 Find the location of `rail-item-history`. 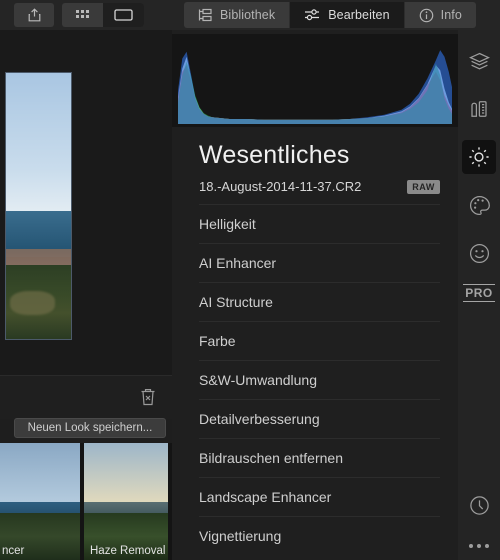

rail-item-history is located at coordinates (479, 505).